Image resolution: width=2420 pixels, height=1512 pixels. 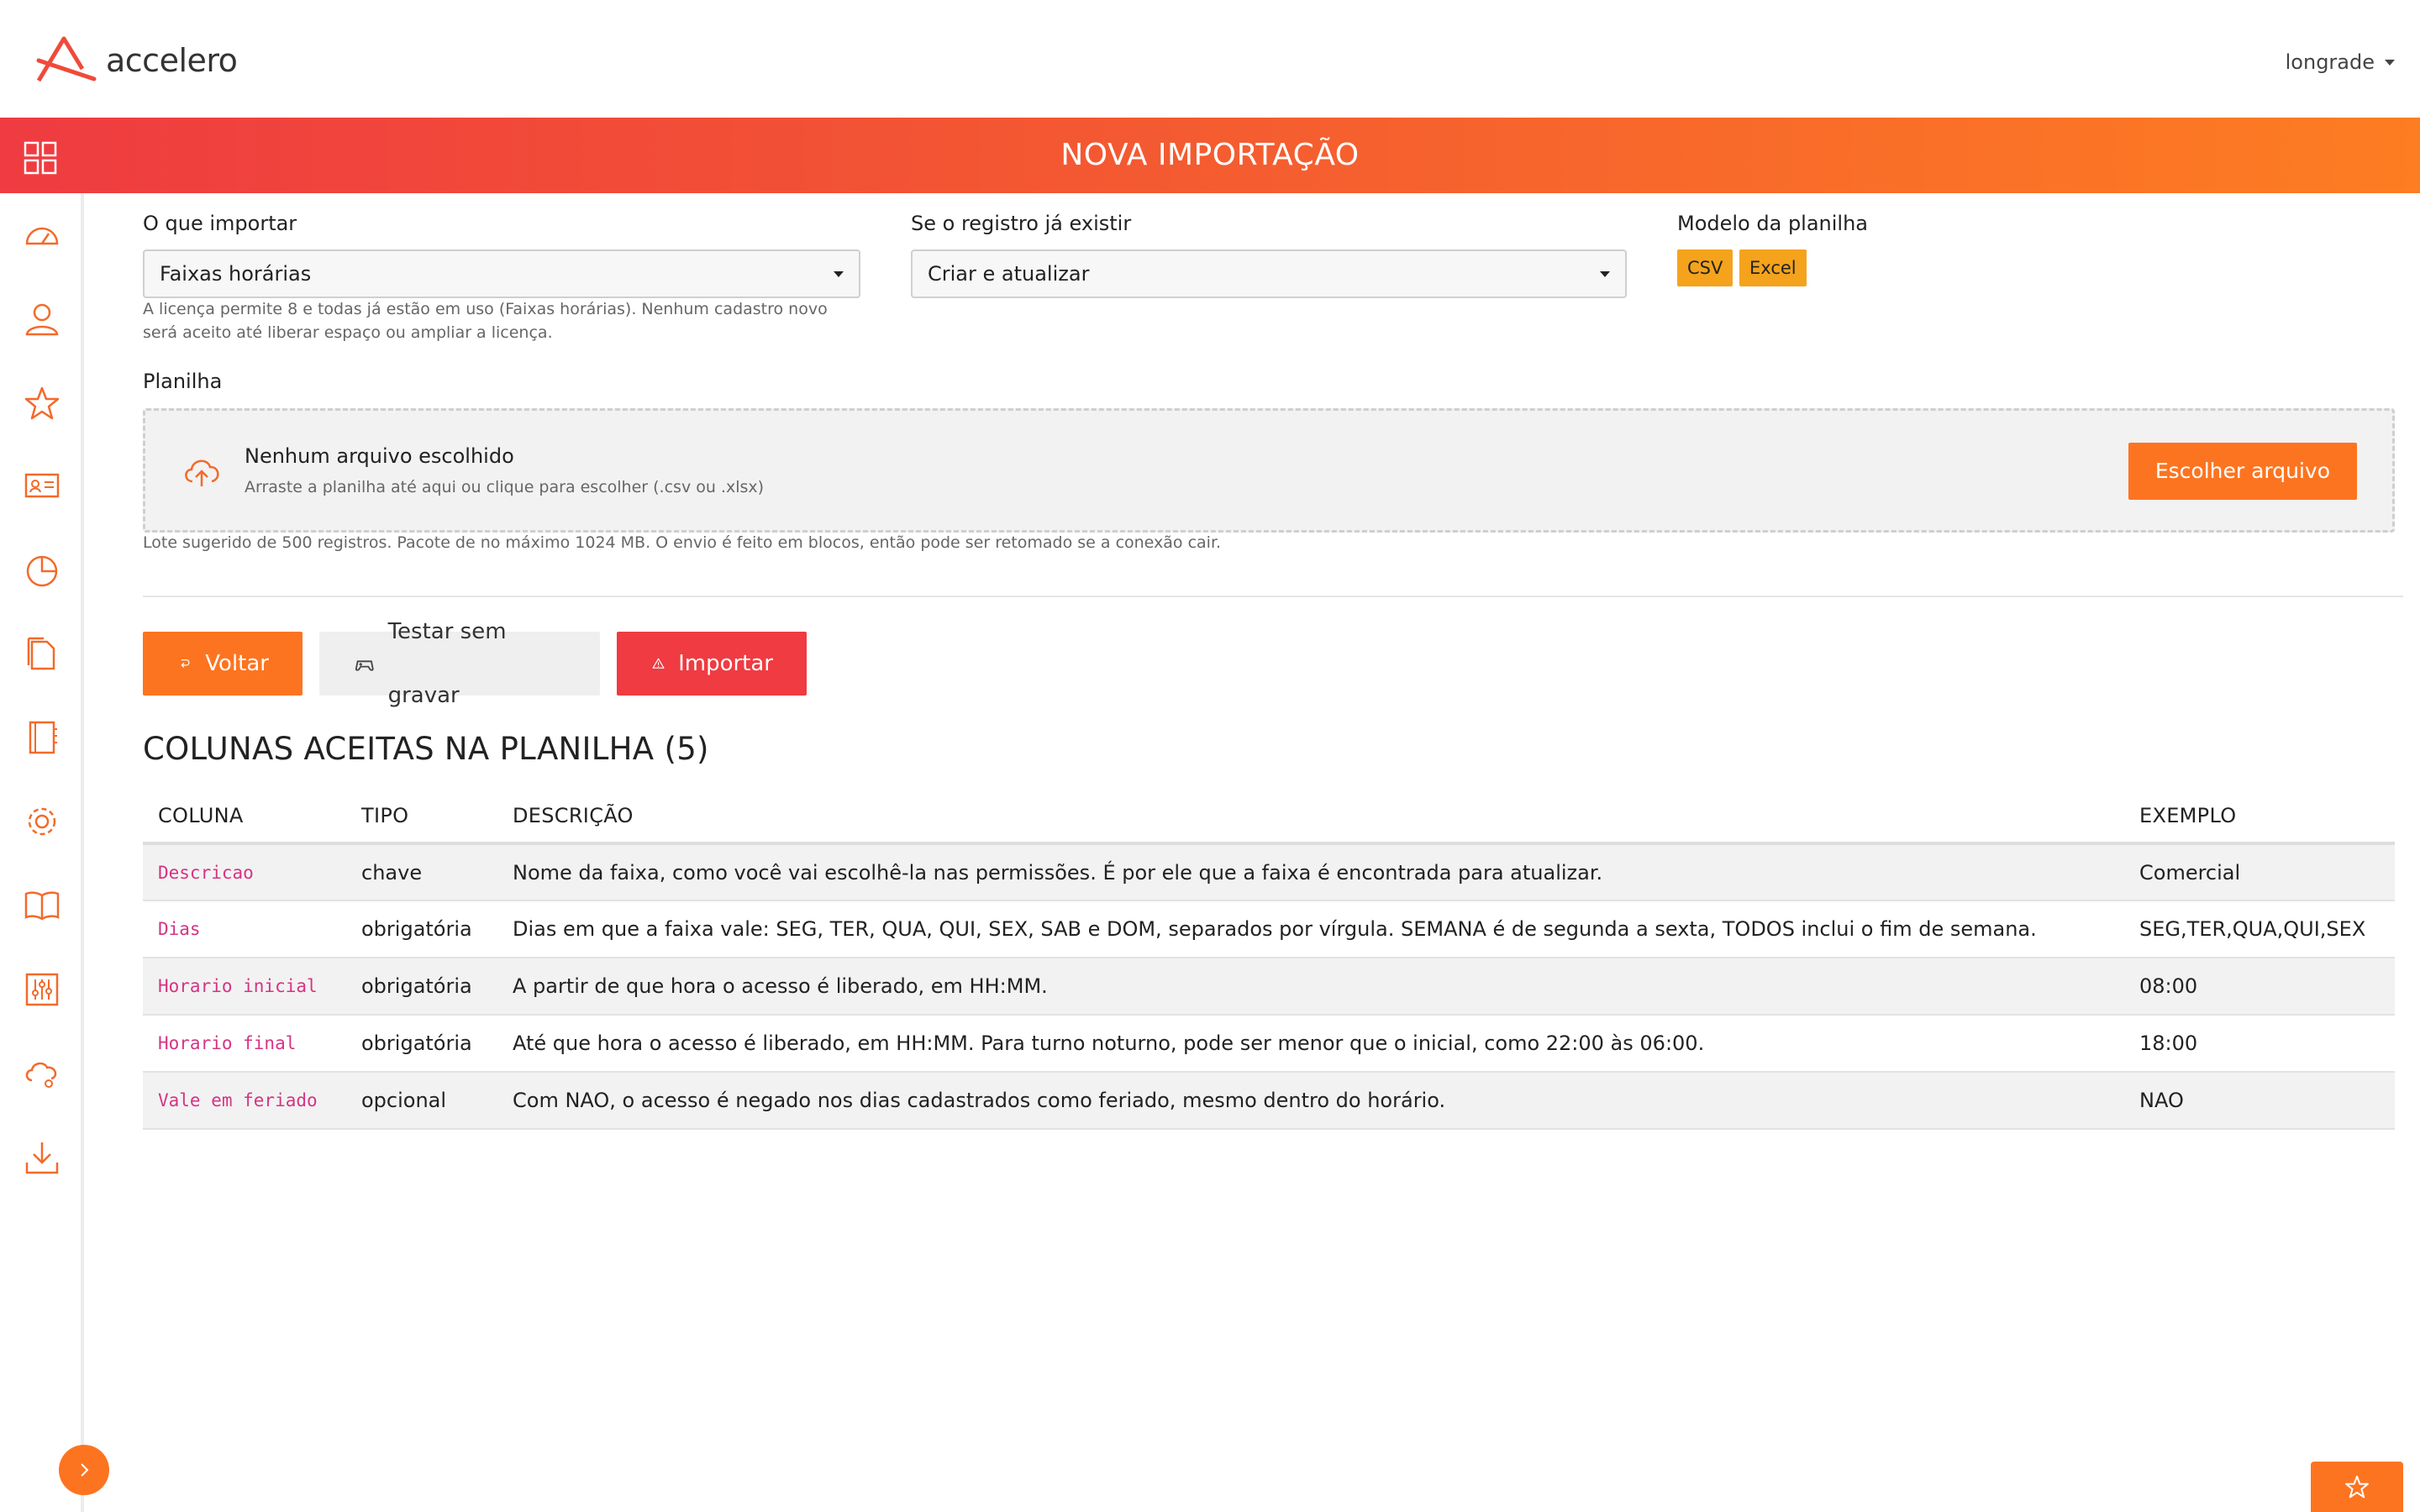 What do you see at coordinates (2260, 872) in the screenshot?
I see `cell-exemplo: Comercial` at bounding box center [2260, 872].